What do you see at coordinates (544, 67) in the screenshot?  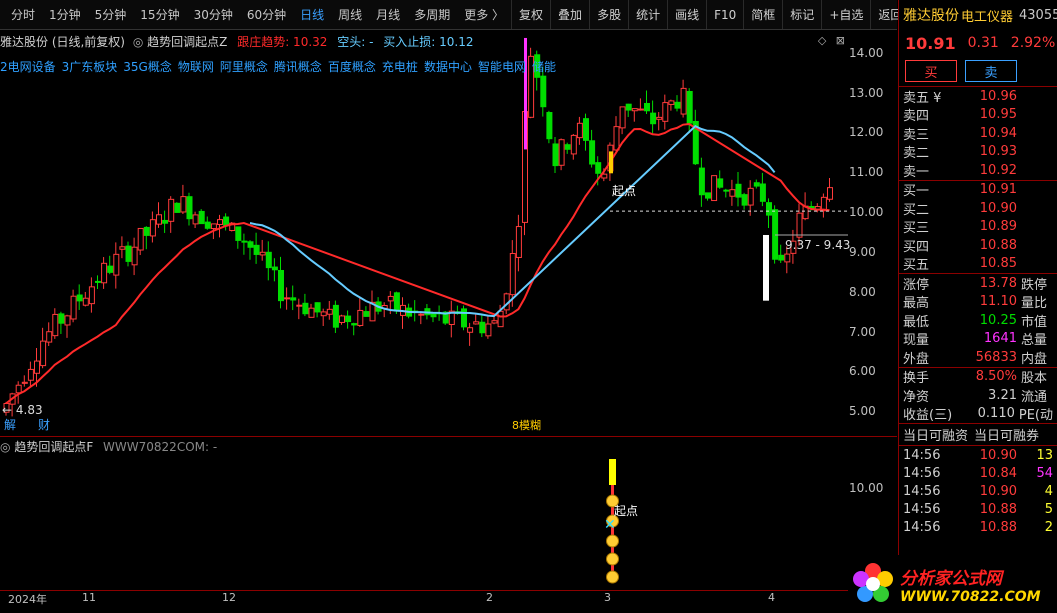 I see `concept-tag-10: 储能` at bounding box center [544, 67].